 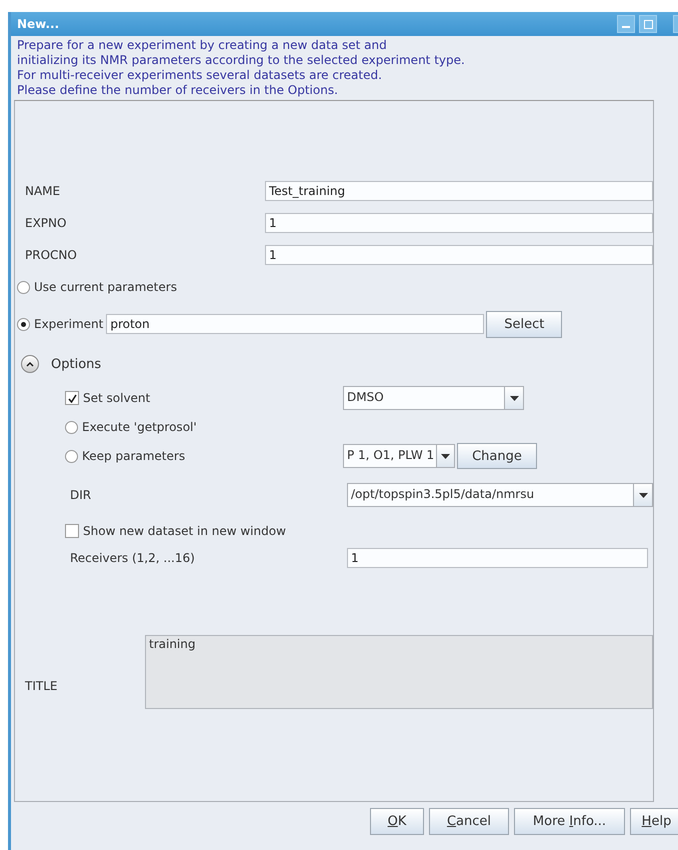 I want to click on change-button: Change, so click(x=497, y=456).